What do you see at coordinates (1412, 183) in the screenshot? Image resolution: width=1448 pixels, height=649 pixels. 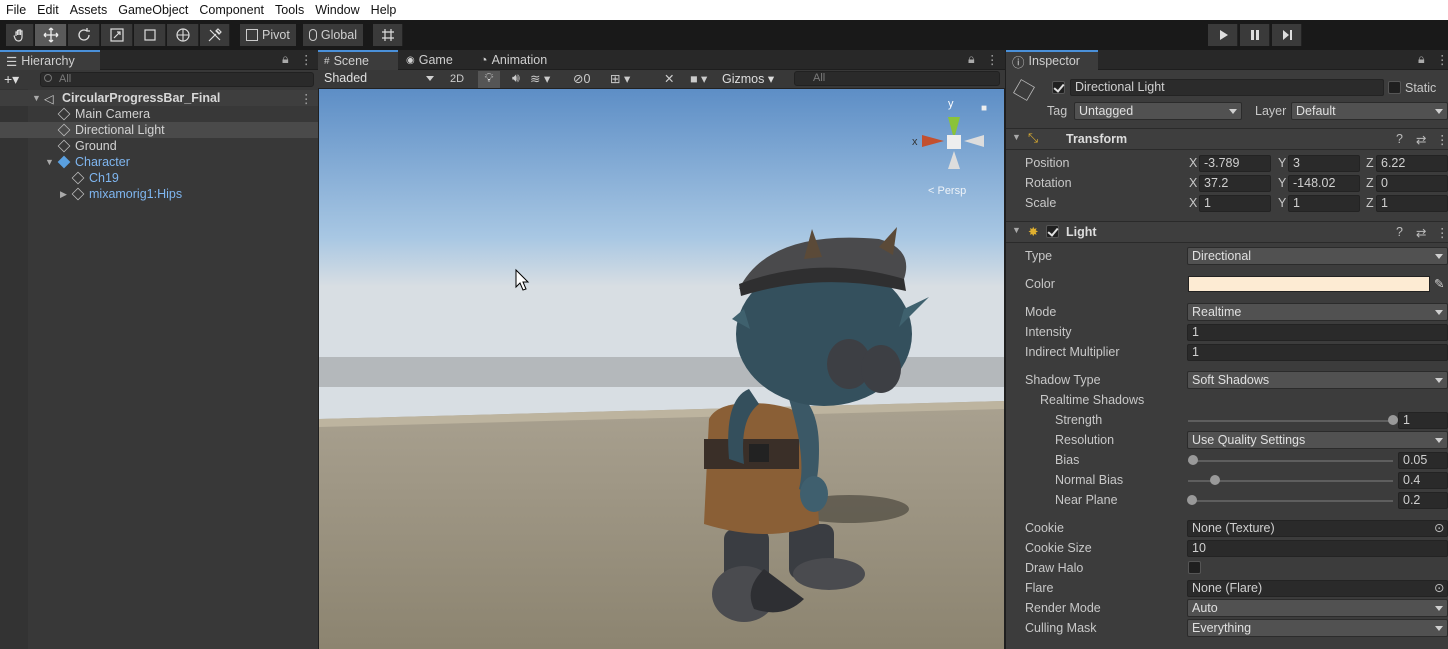 I see `rotation-z-field: 0` at bounding box center [1412, 183].